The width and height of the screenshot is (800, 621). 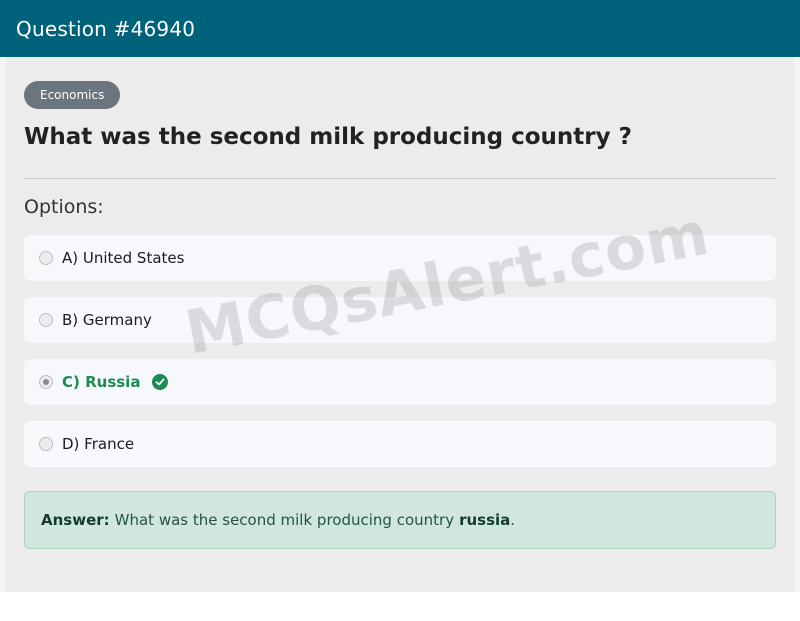 I want to click on category-badge: Economics, so click(x=72, y=95).